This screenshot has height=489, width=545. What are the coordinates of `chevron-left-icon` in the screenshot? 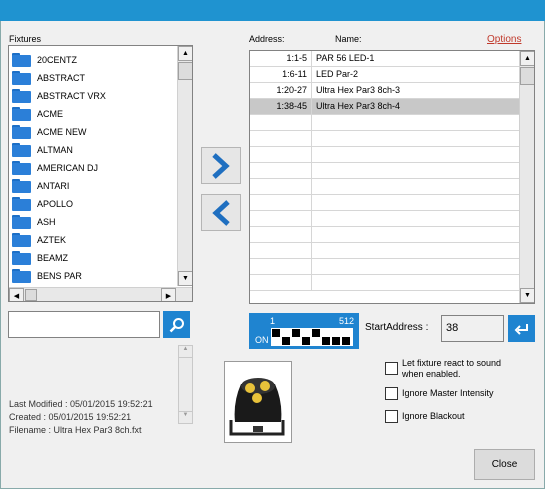 It's located at (221, 212).